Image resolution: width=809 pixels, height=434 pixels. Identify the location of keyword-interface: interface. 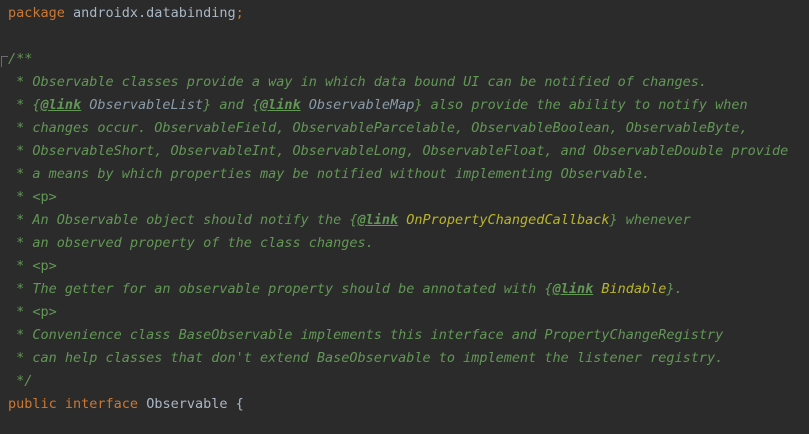
(97, 404).